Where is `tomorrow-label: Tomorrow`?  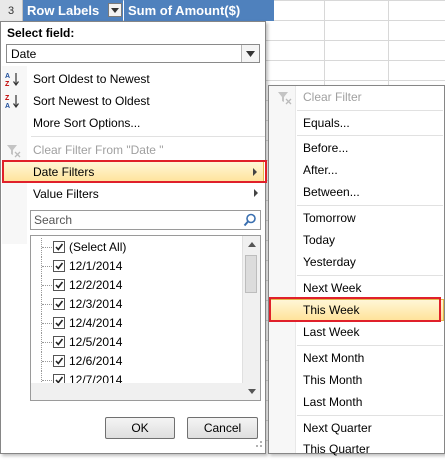 tomorrow-label: Tomorrow is located at coordinates (329, 218).